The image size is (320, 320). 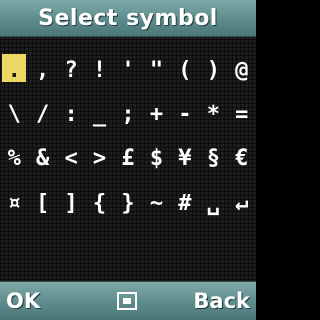 I want to click on symbol-cell: ~, so click(x=156, y=203).